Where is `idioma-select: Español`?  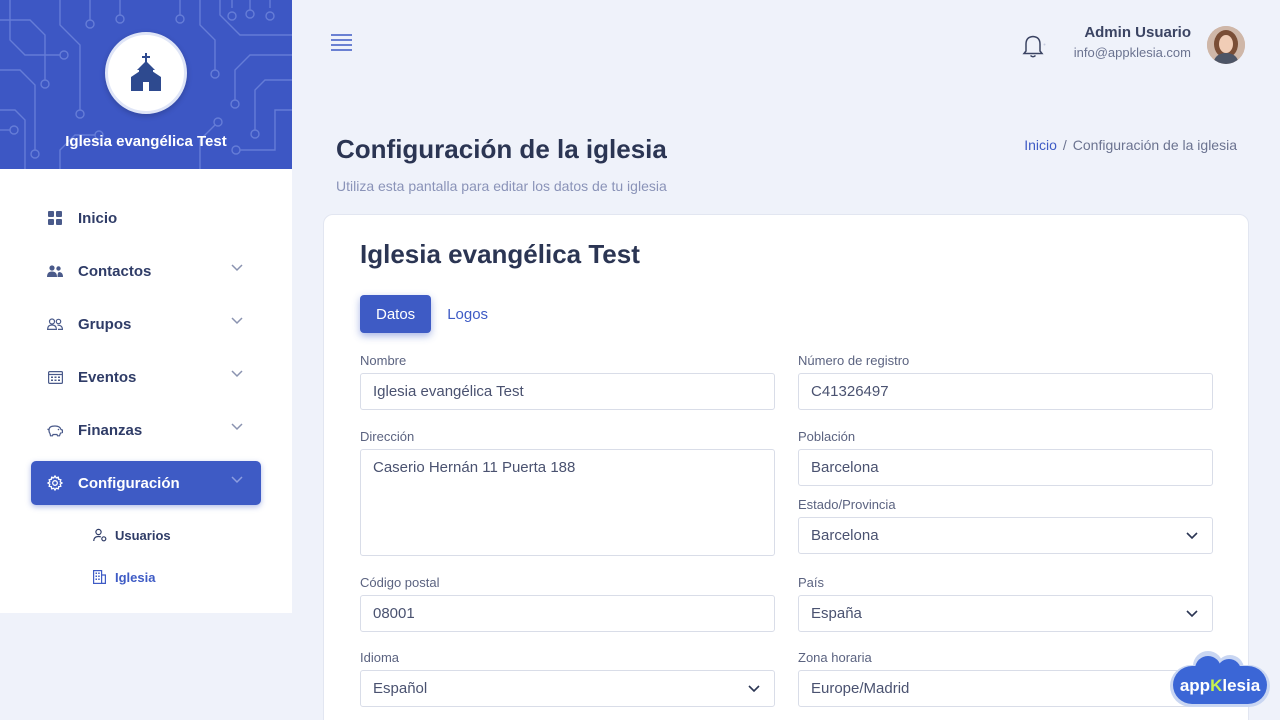
idioma-select: Español is located at coordinates (567, 688).